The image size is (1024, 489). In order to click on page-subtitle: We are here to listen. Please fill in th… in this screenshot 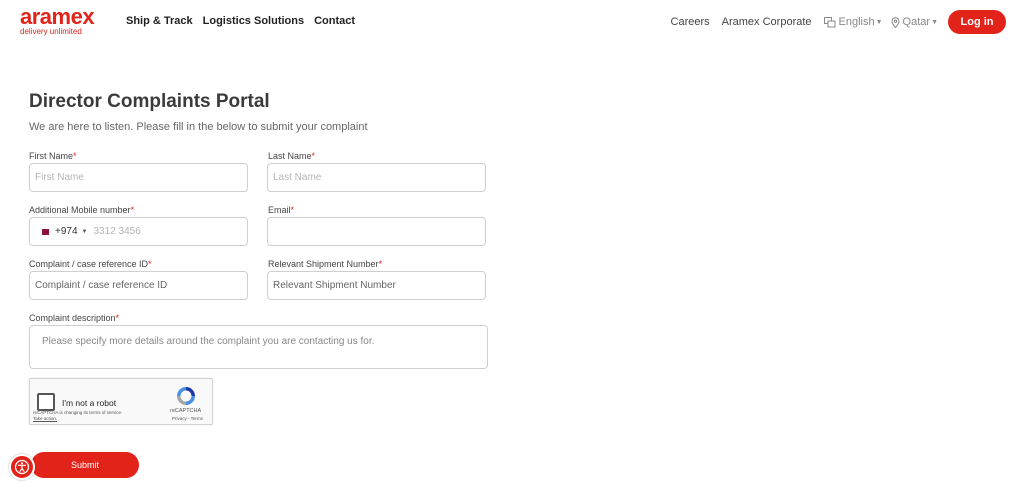, I will do `click(198, 127)`.